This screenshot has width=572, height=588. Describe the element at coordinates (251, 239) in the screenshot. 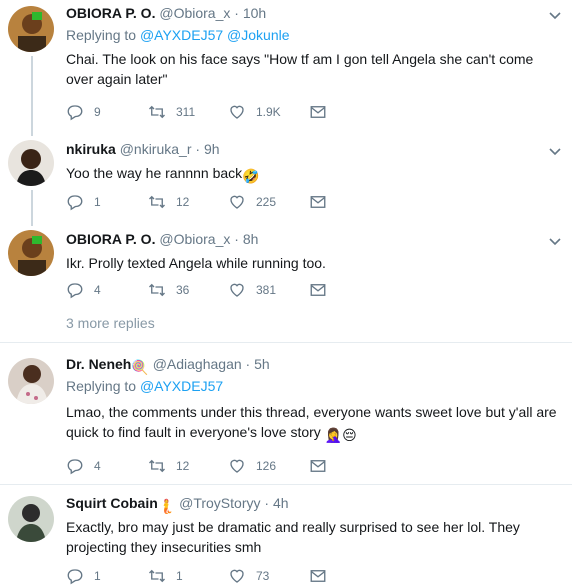

I see `timestamp: 8h` at that location.